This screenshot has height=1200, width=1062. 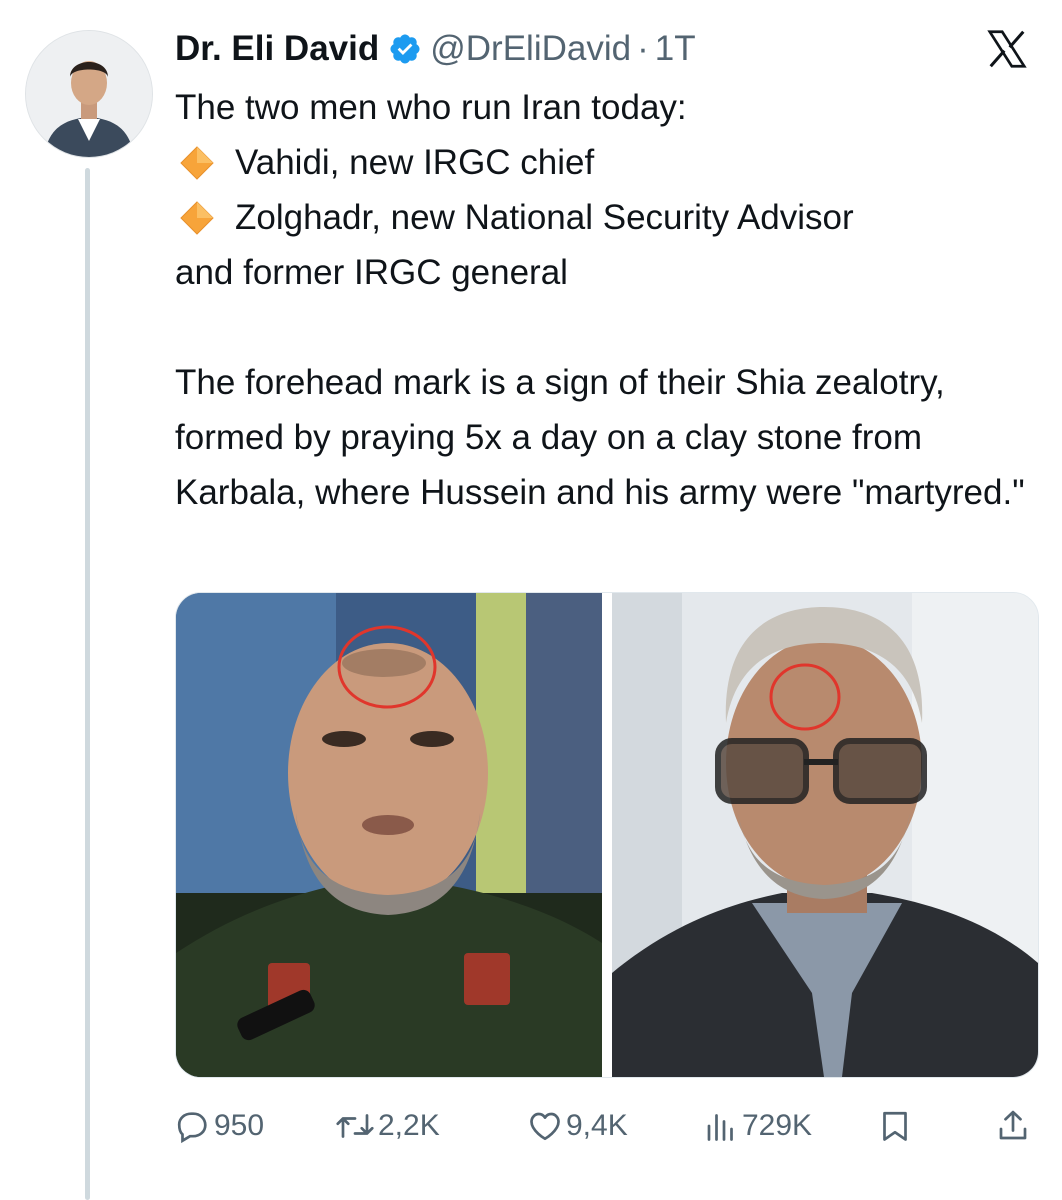 I want to click on x-logo-icon, so click(x=1007, y=49).